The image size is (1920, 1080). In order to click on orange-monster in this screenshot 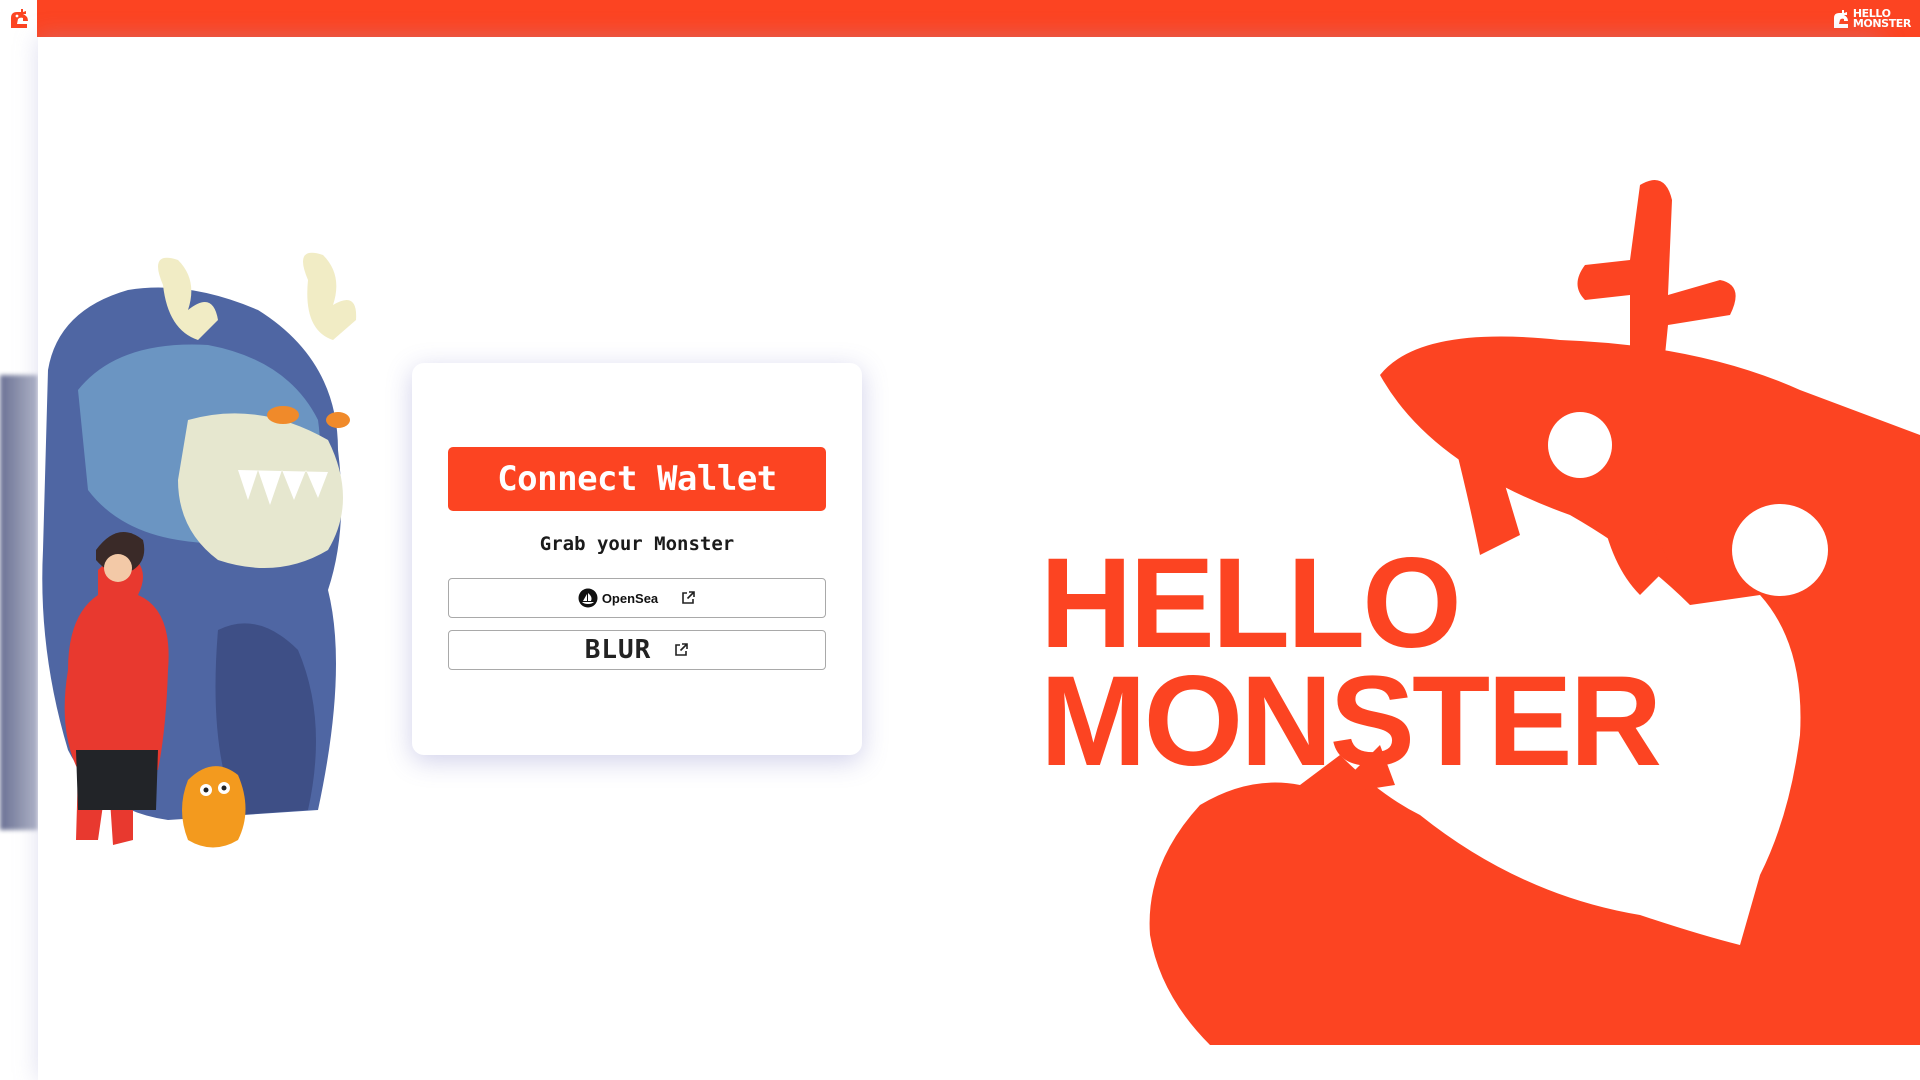, I will do `click(214, 807)`.